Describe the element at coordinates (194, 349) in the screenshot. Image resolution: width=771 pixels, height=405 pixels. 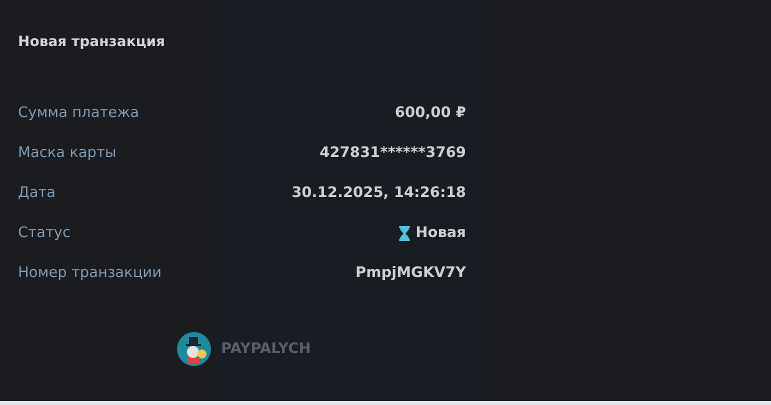
I see `logo-icon` at that location.